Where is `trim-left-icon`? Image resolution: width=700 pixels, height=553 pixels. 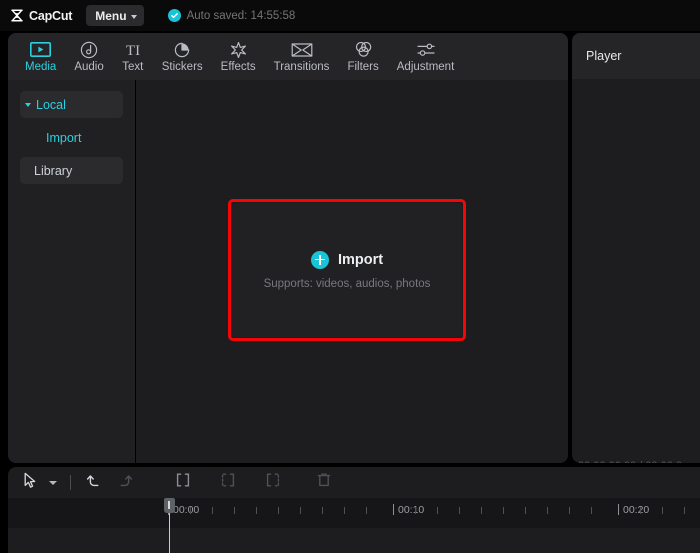 trim-left-icon is located at coordinates (228, 482).